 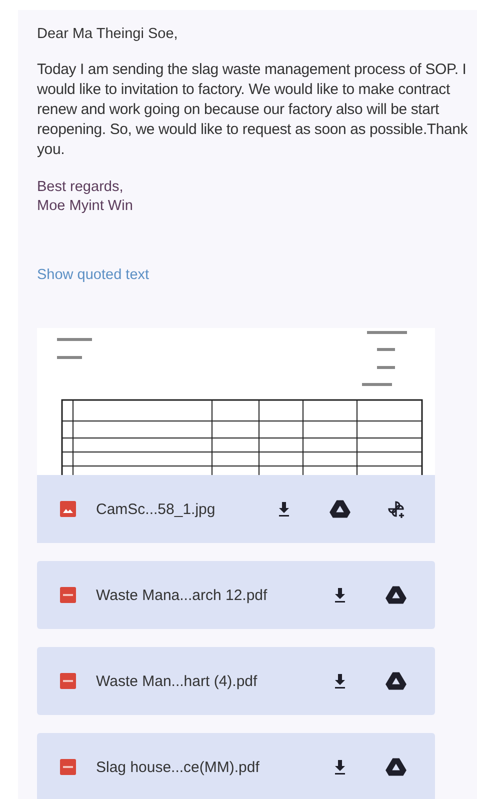 What do you see at coordinates (85, 206) in the screenshot?
I see `signature-text: Moe Myint Win` at bounding box center [85, 206].